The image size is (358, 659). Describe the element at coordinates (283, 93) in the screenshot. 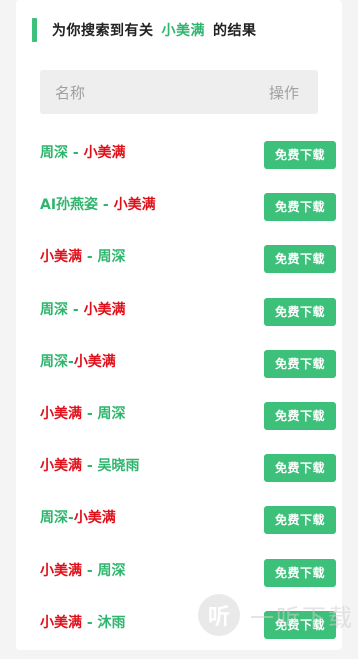

I see `column-action-header: 操作` at that location.